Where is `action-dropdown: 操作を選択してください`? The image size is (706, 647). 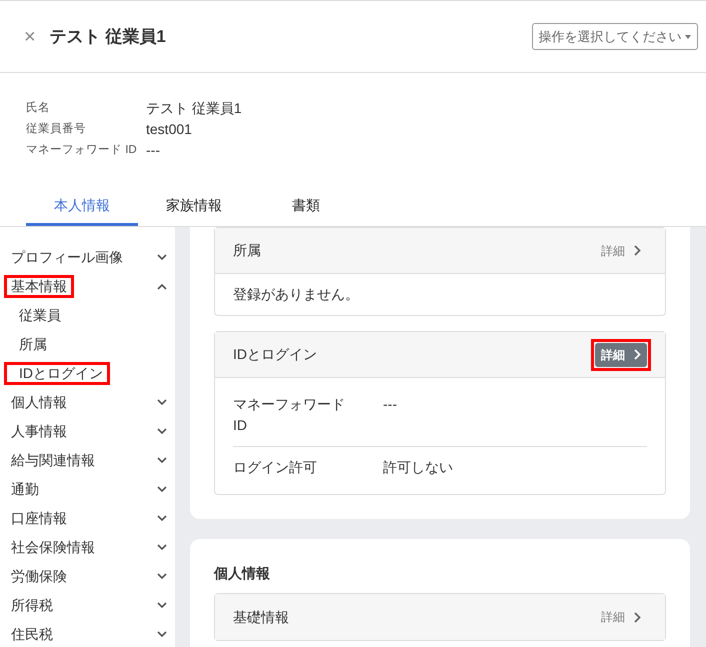 action-dropdown: 操作を選択してください is located at coordinates (615, 36).